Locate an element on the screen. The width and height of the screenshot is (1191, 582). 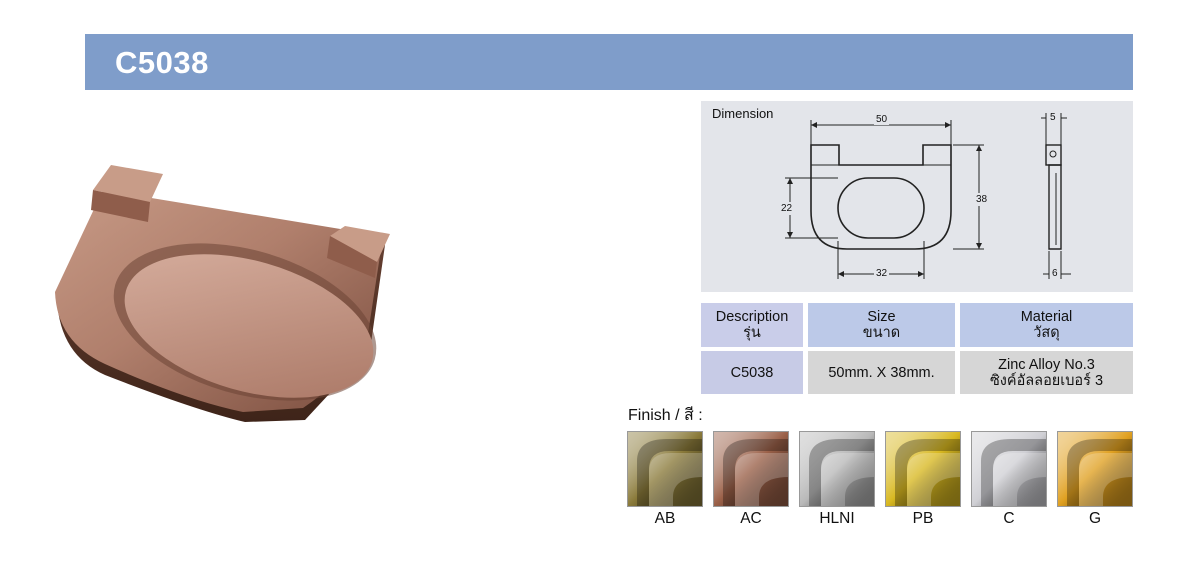
dimension-panel: Dimension 50 38 22 32 5 6 is located at coordinates (917, 196).